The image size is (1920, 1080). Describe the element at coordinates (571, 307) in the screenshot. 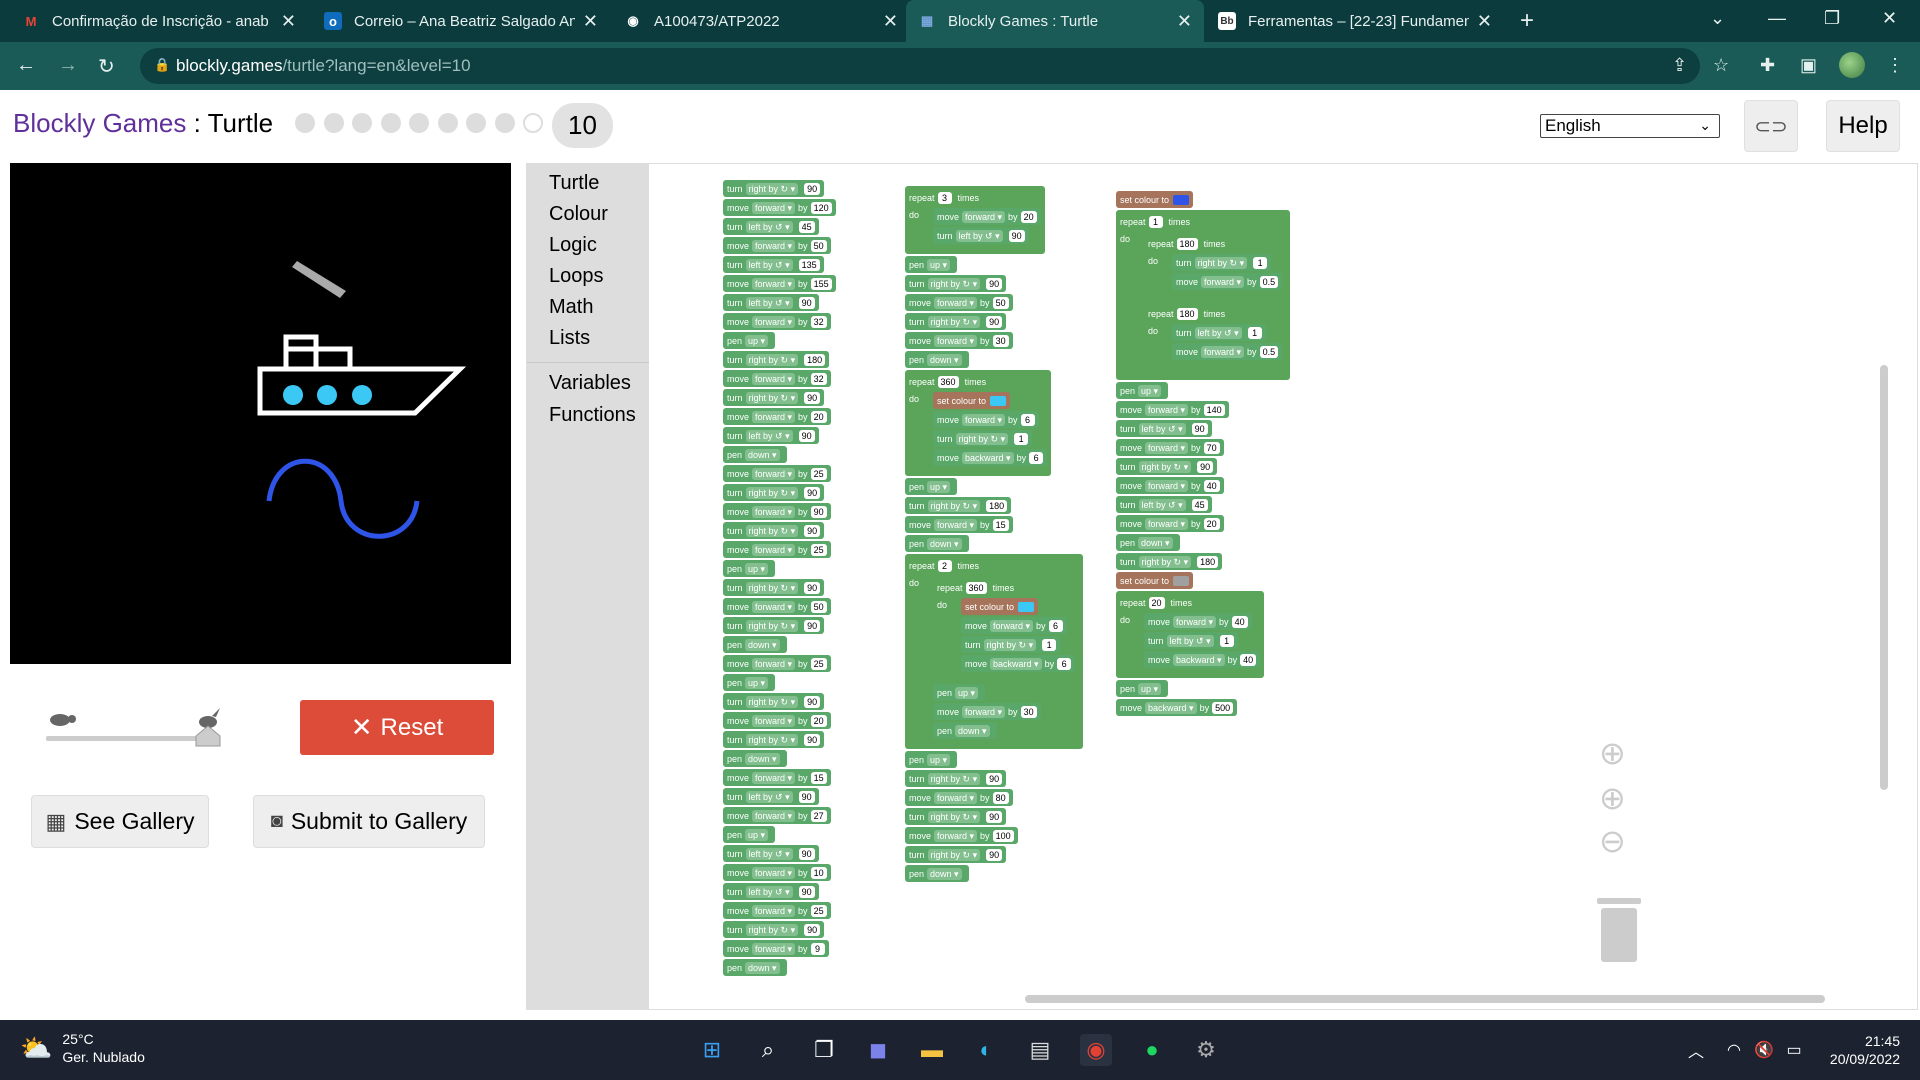

I see `toolbox-category-math: Math` at that location.